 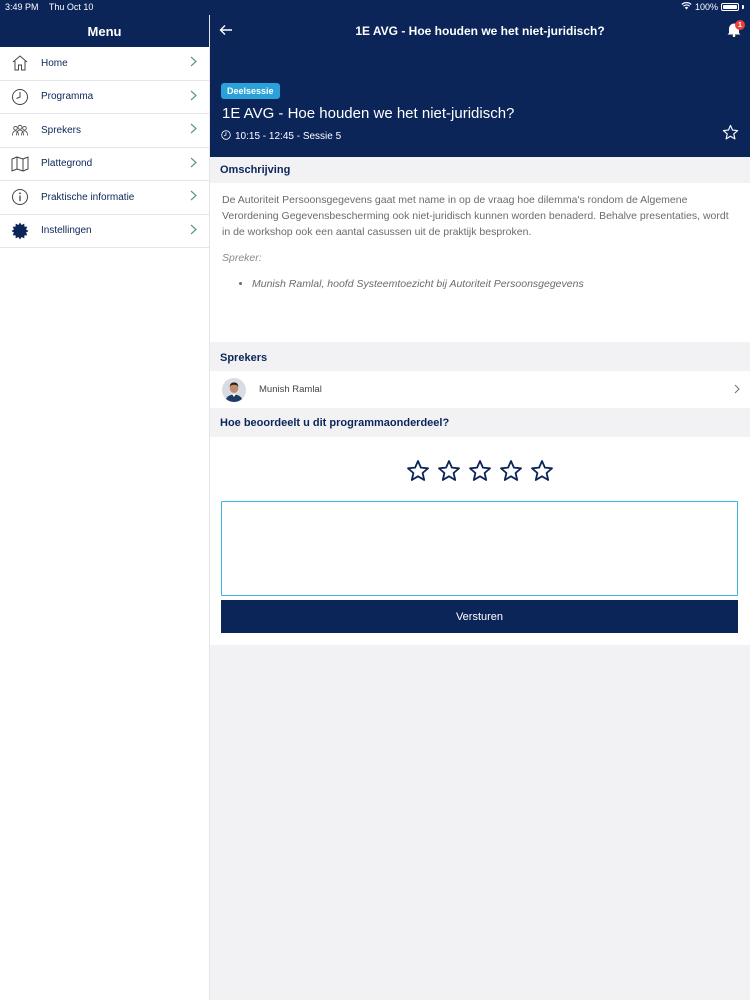 What do you see at coordinates (88, 197) in the screenshot?
I see `sidebar-item-label: Praktische informatie` at bounding box center [88, 197].